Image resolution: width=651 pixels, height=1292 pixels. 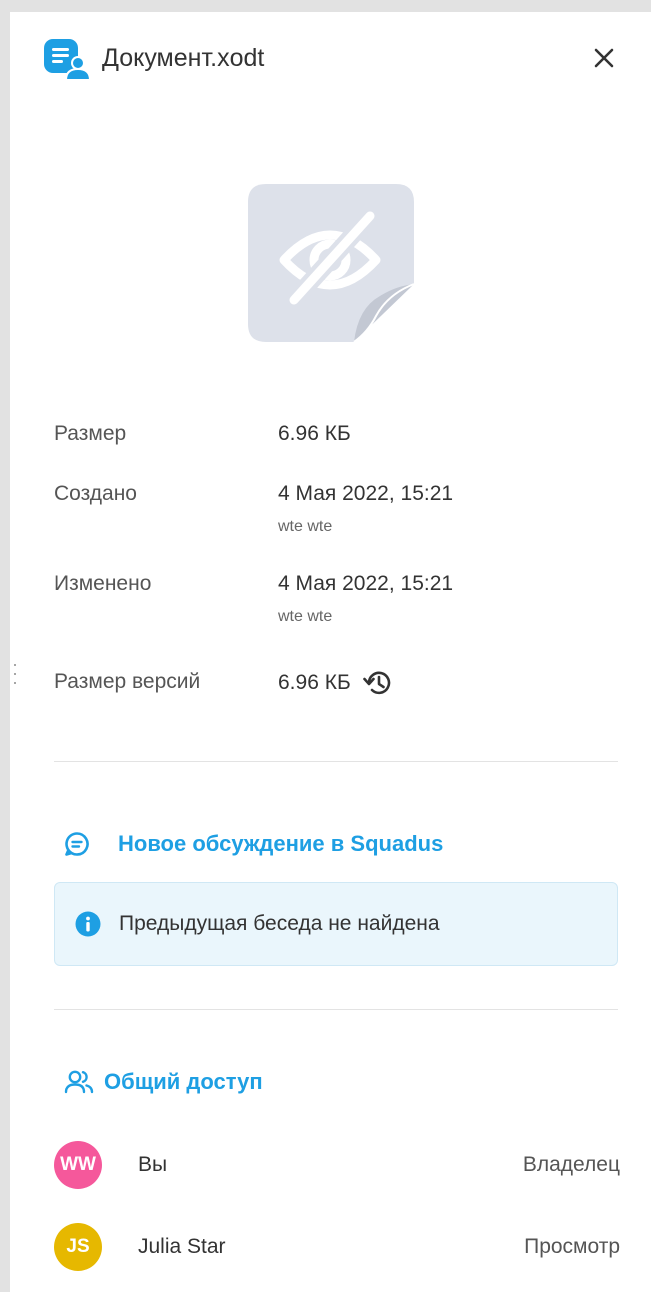 What do you see at coordinates (325, 6) in the screenshot?
I see `window-frame-top` at bounding box center [325, 6].